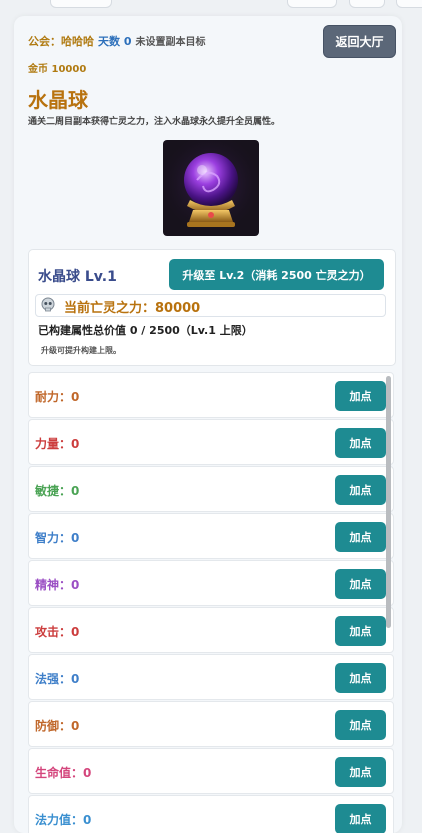  What do you see at coordinates (211, 442) in the screenshot?
I see `attribute-row: 力量：0 加点` at bounding box center [211, 442].